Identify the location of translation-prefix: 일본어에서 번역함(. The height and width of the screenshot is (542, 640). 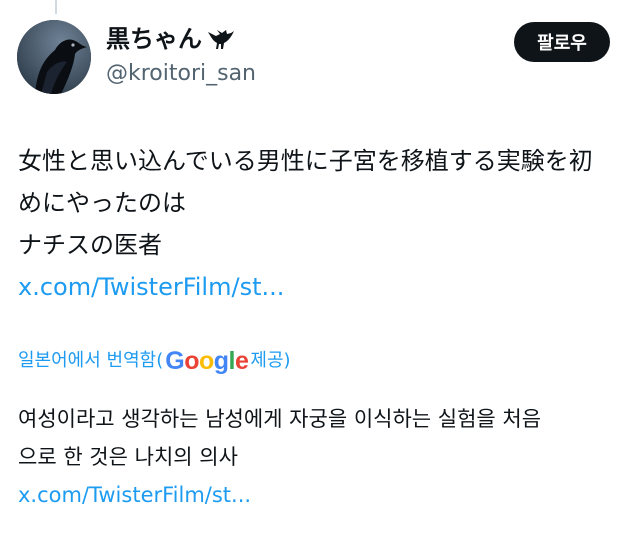
(91, 360).